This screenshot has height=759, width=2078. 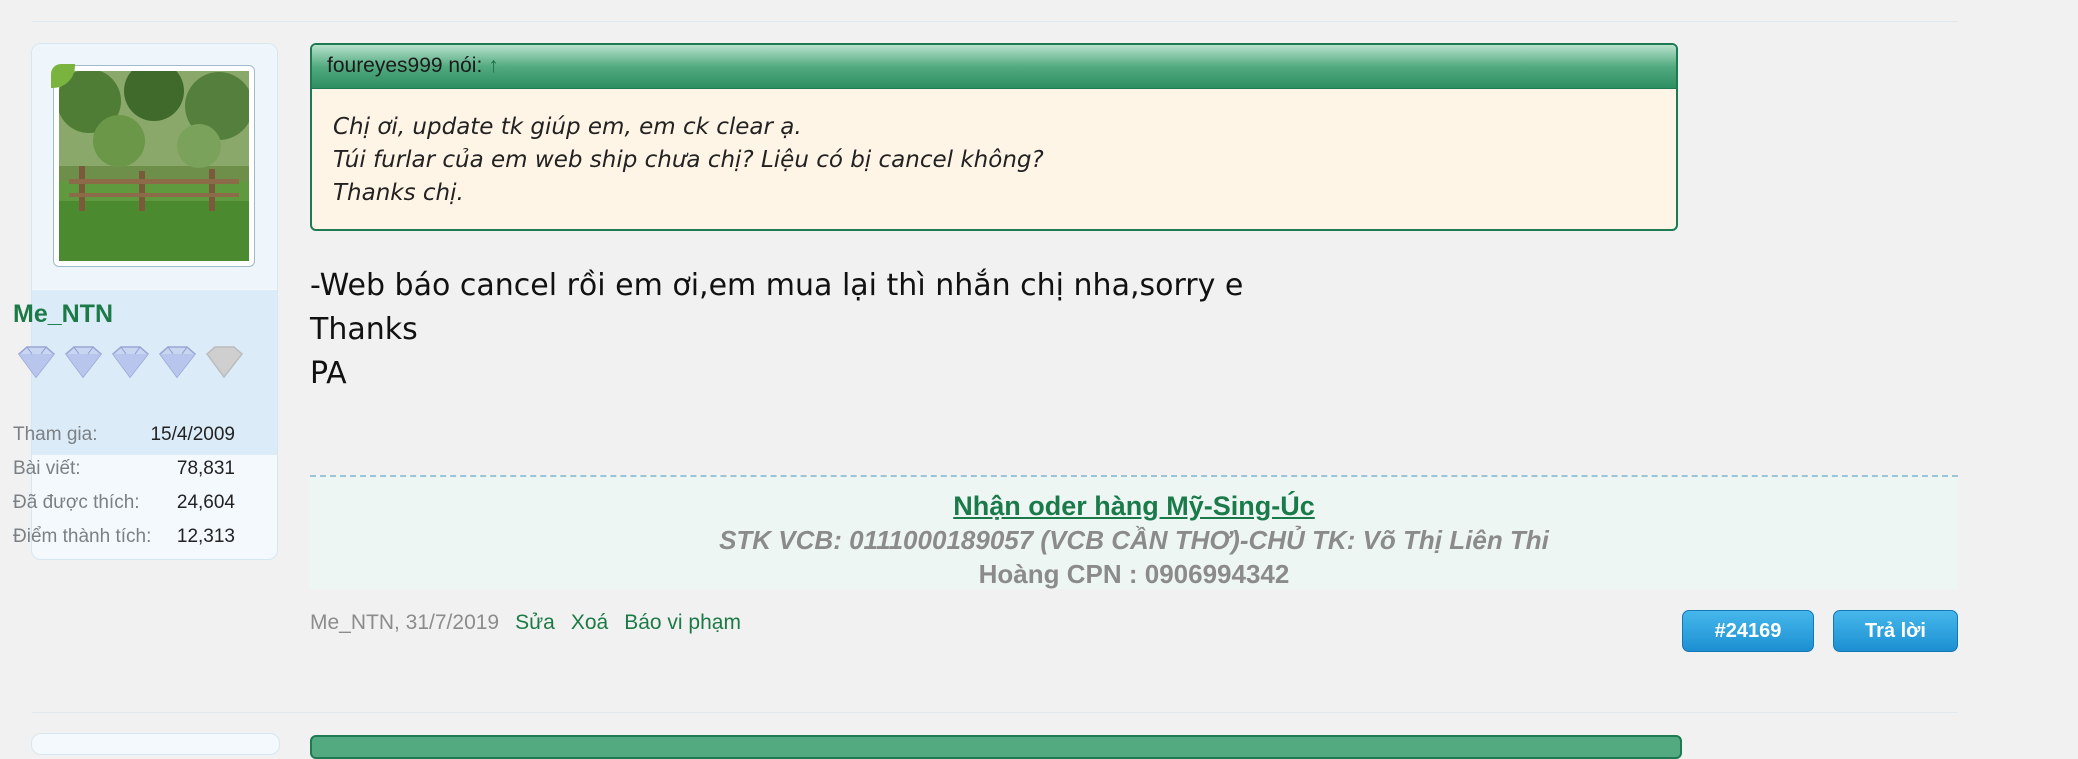 I want to click on quote-header: foureyes999 nói: ↑, so click(x=994, y=67).